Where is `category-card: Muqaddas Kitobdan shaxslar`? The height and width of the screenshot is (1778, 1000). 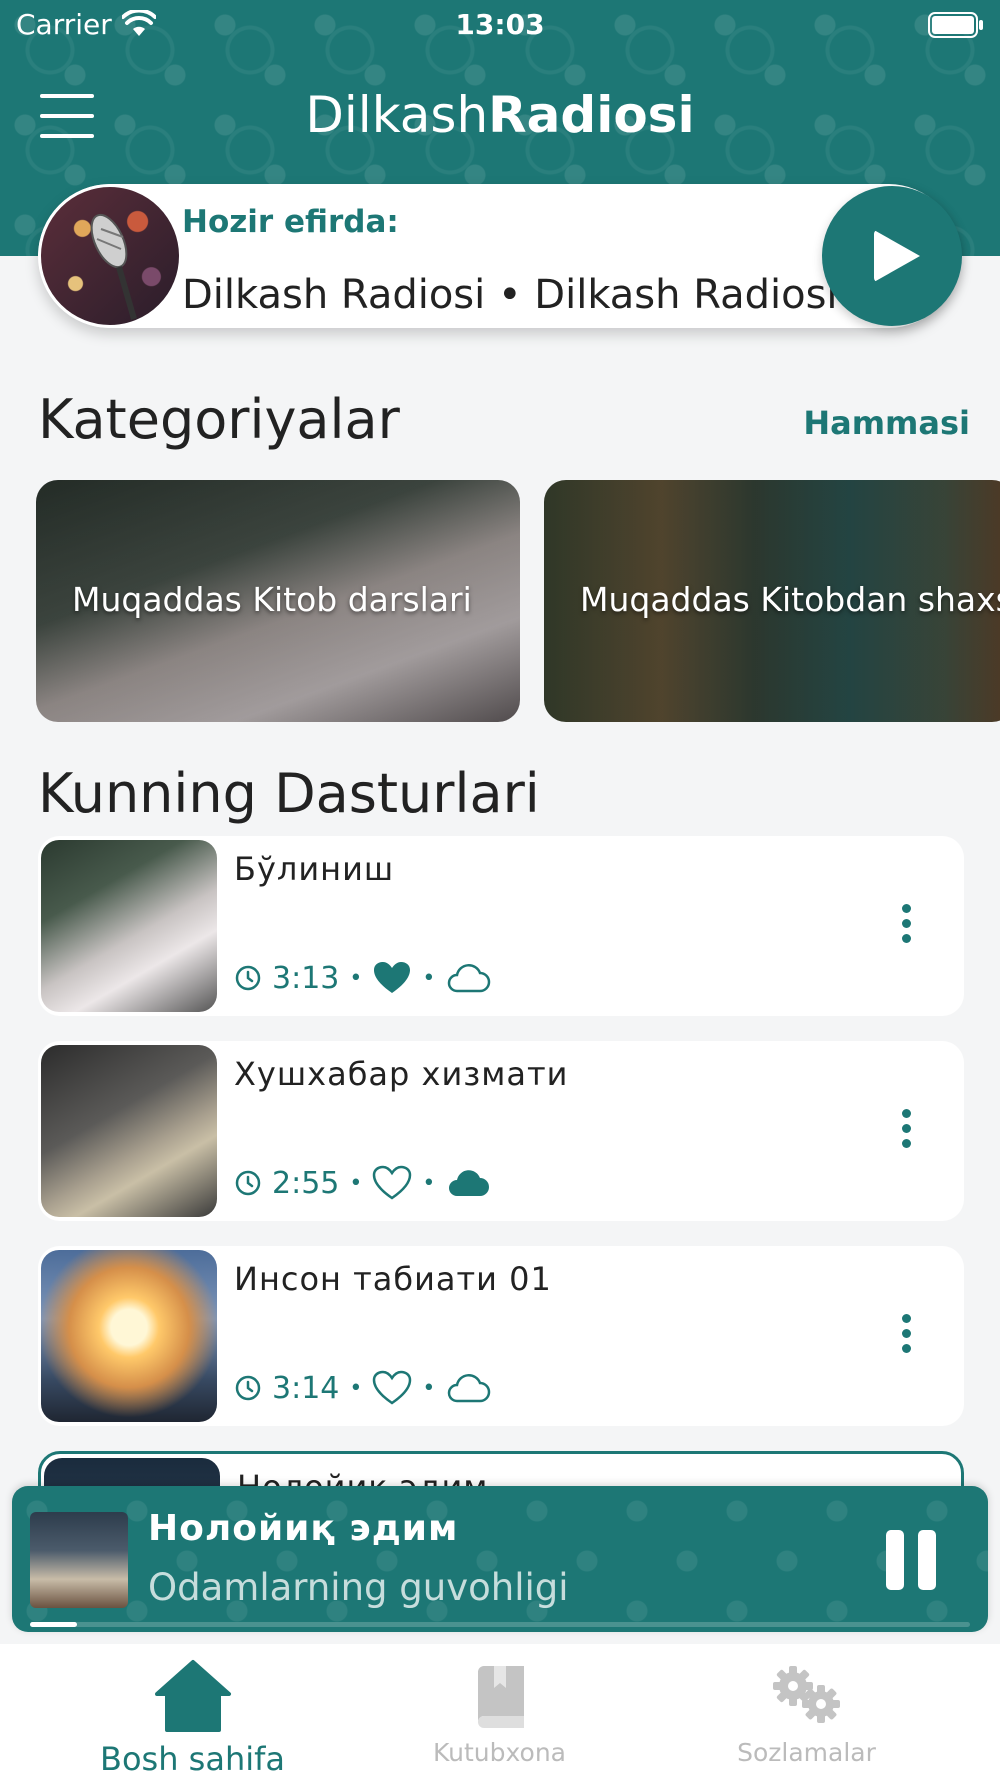 category-card: Muqaddas Kitobdan shaxslar is located at coordinates (772, 601).